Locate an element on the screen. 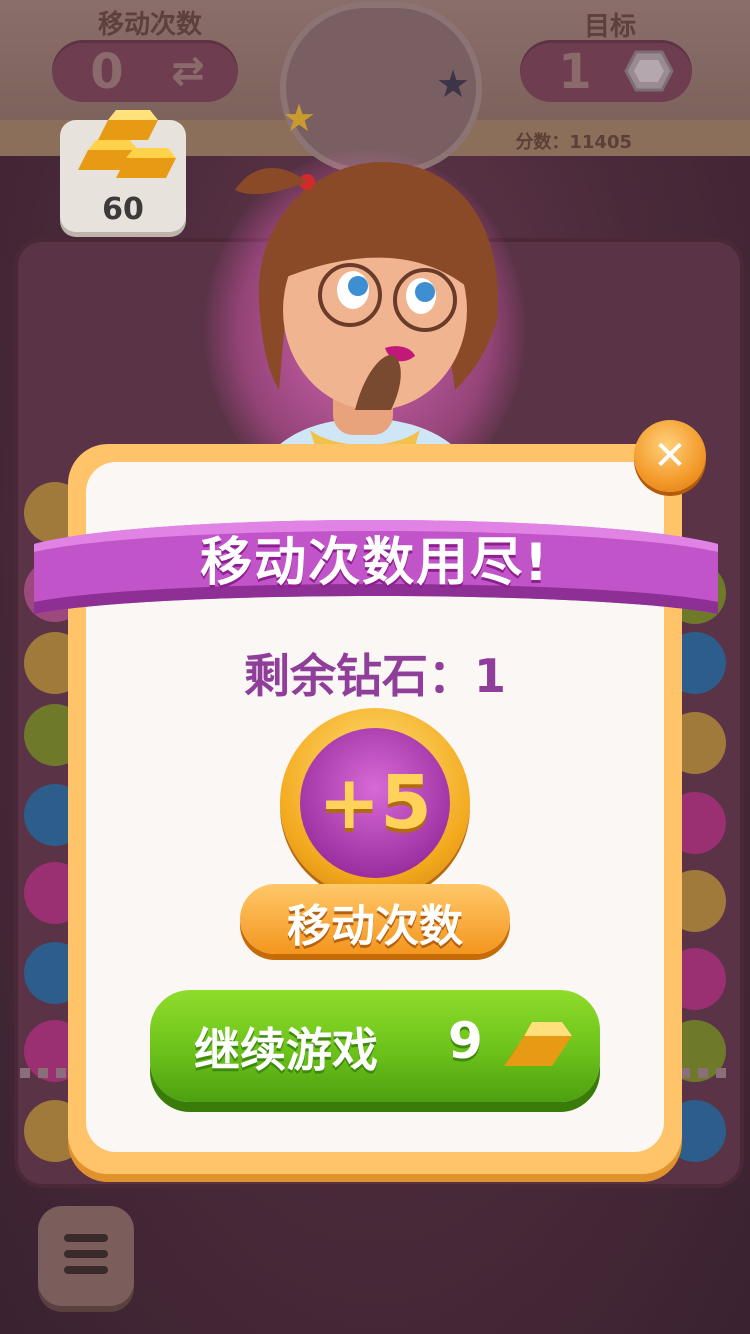 The image size is (750, 1334). gold-bars-icon is located at coordinates (127, 144).